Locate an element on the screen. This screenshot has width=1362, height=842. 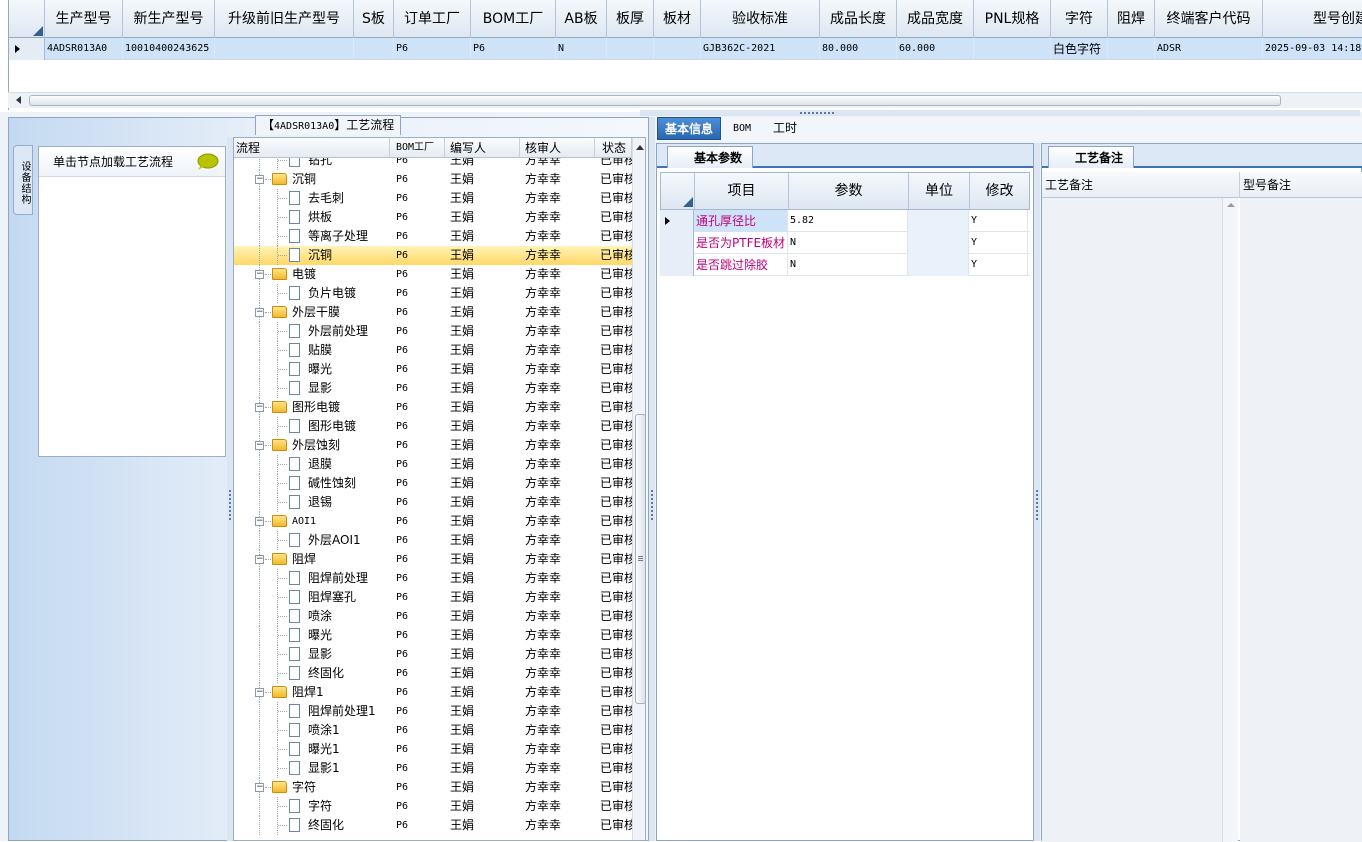
tree-row: − 电镀 P6 王娟 方幸幸 已审核 is located at coordinates (433, 274).